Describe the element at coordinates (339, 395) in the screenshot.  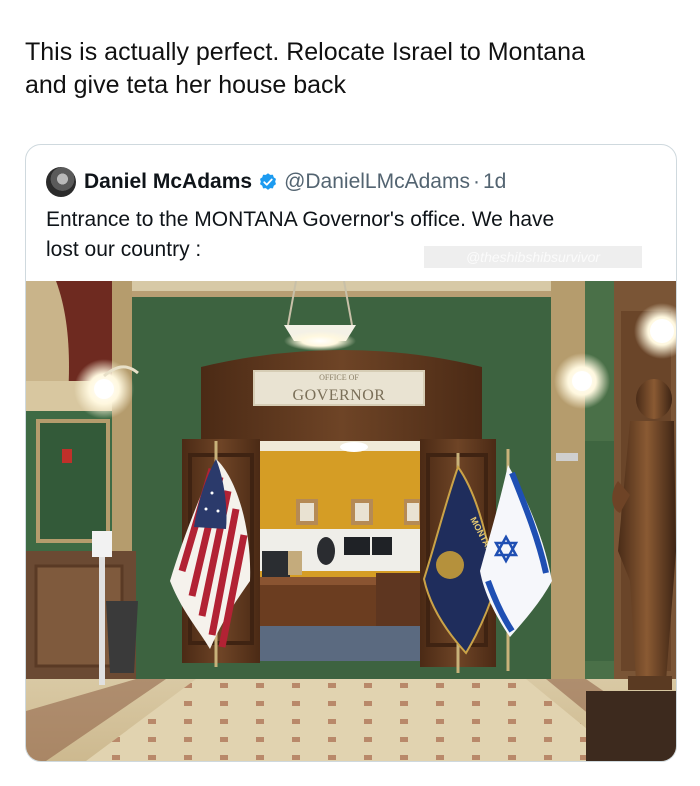
I see `door-sign-text: GOVERNOR` at that location.